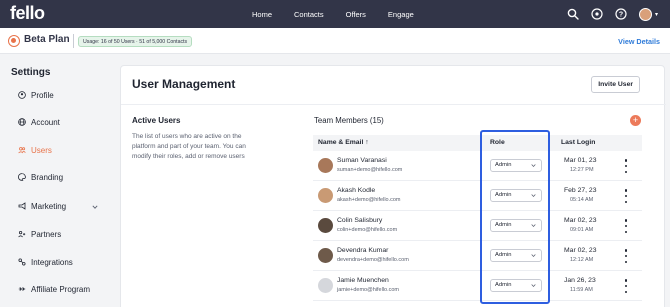  I want to click on invite-user-button: Invite User, so click(615, 84).